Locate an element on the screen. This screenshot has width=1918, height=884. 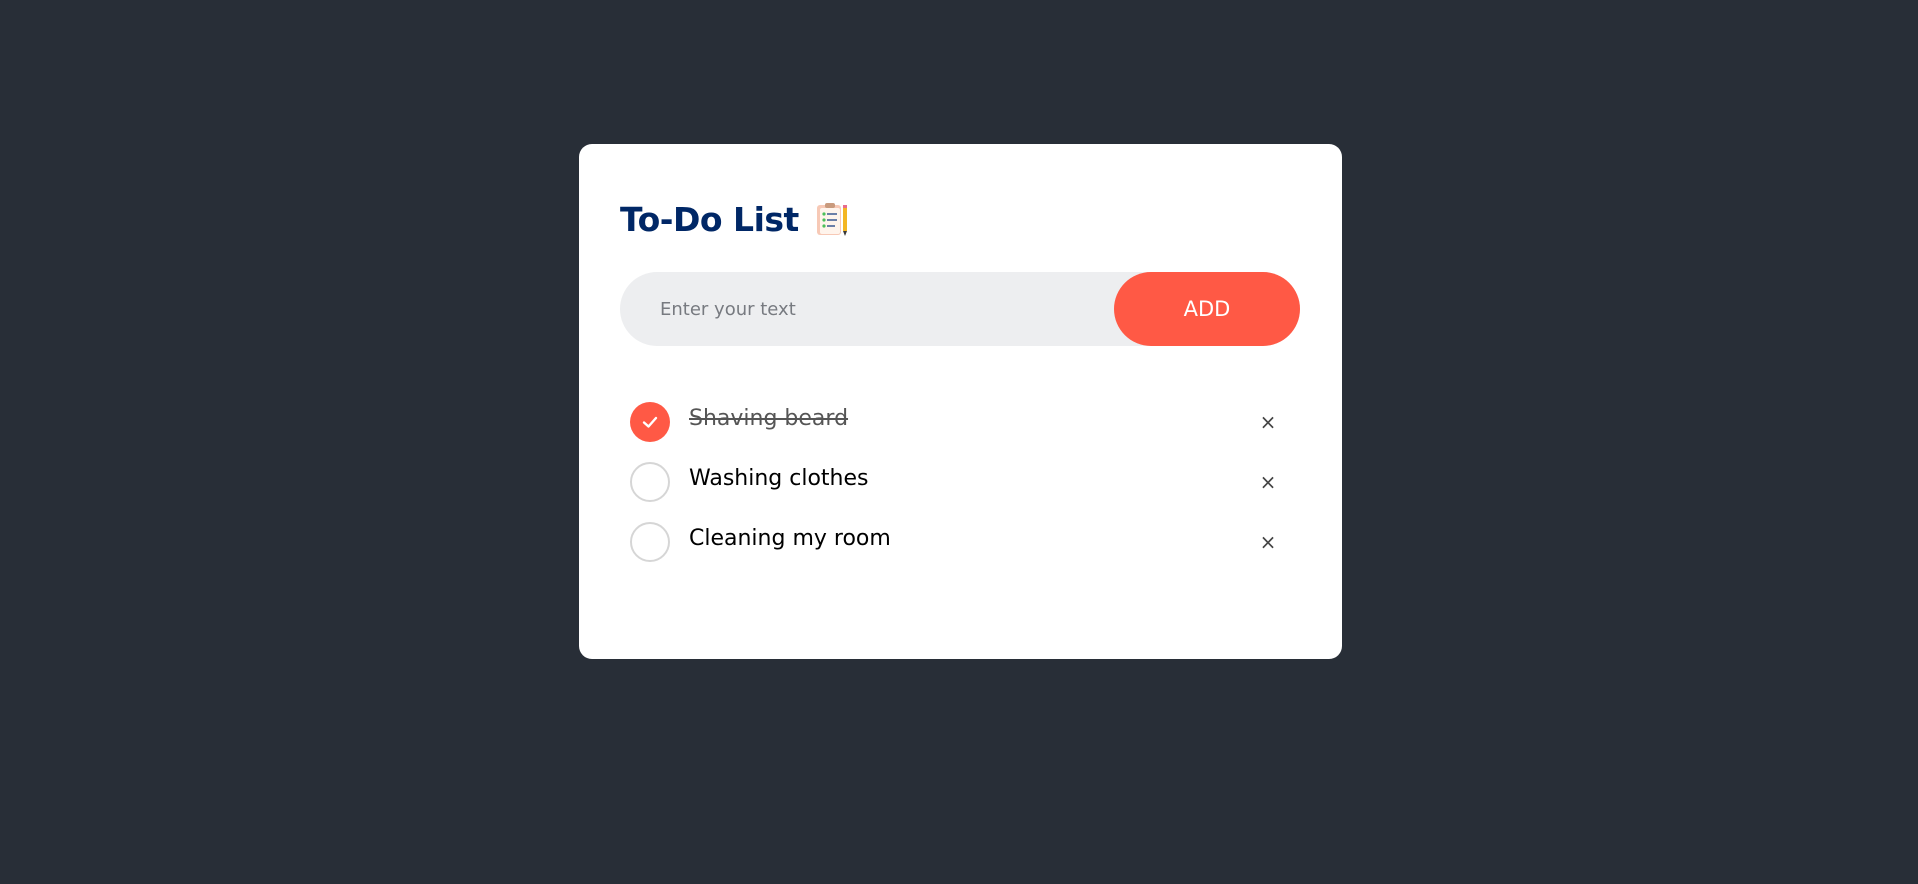
add-button: ADD is located at coordinates (1207, 309).